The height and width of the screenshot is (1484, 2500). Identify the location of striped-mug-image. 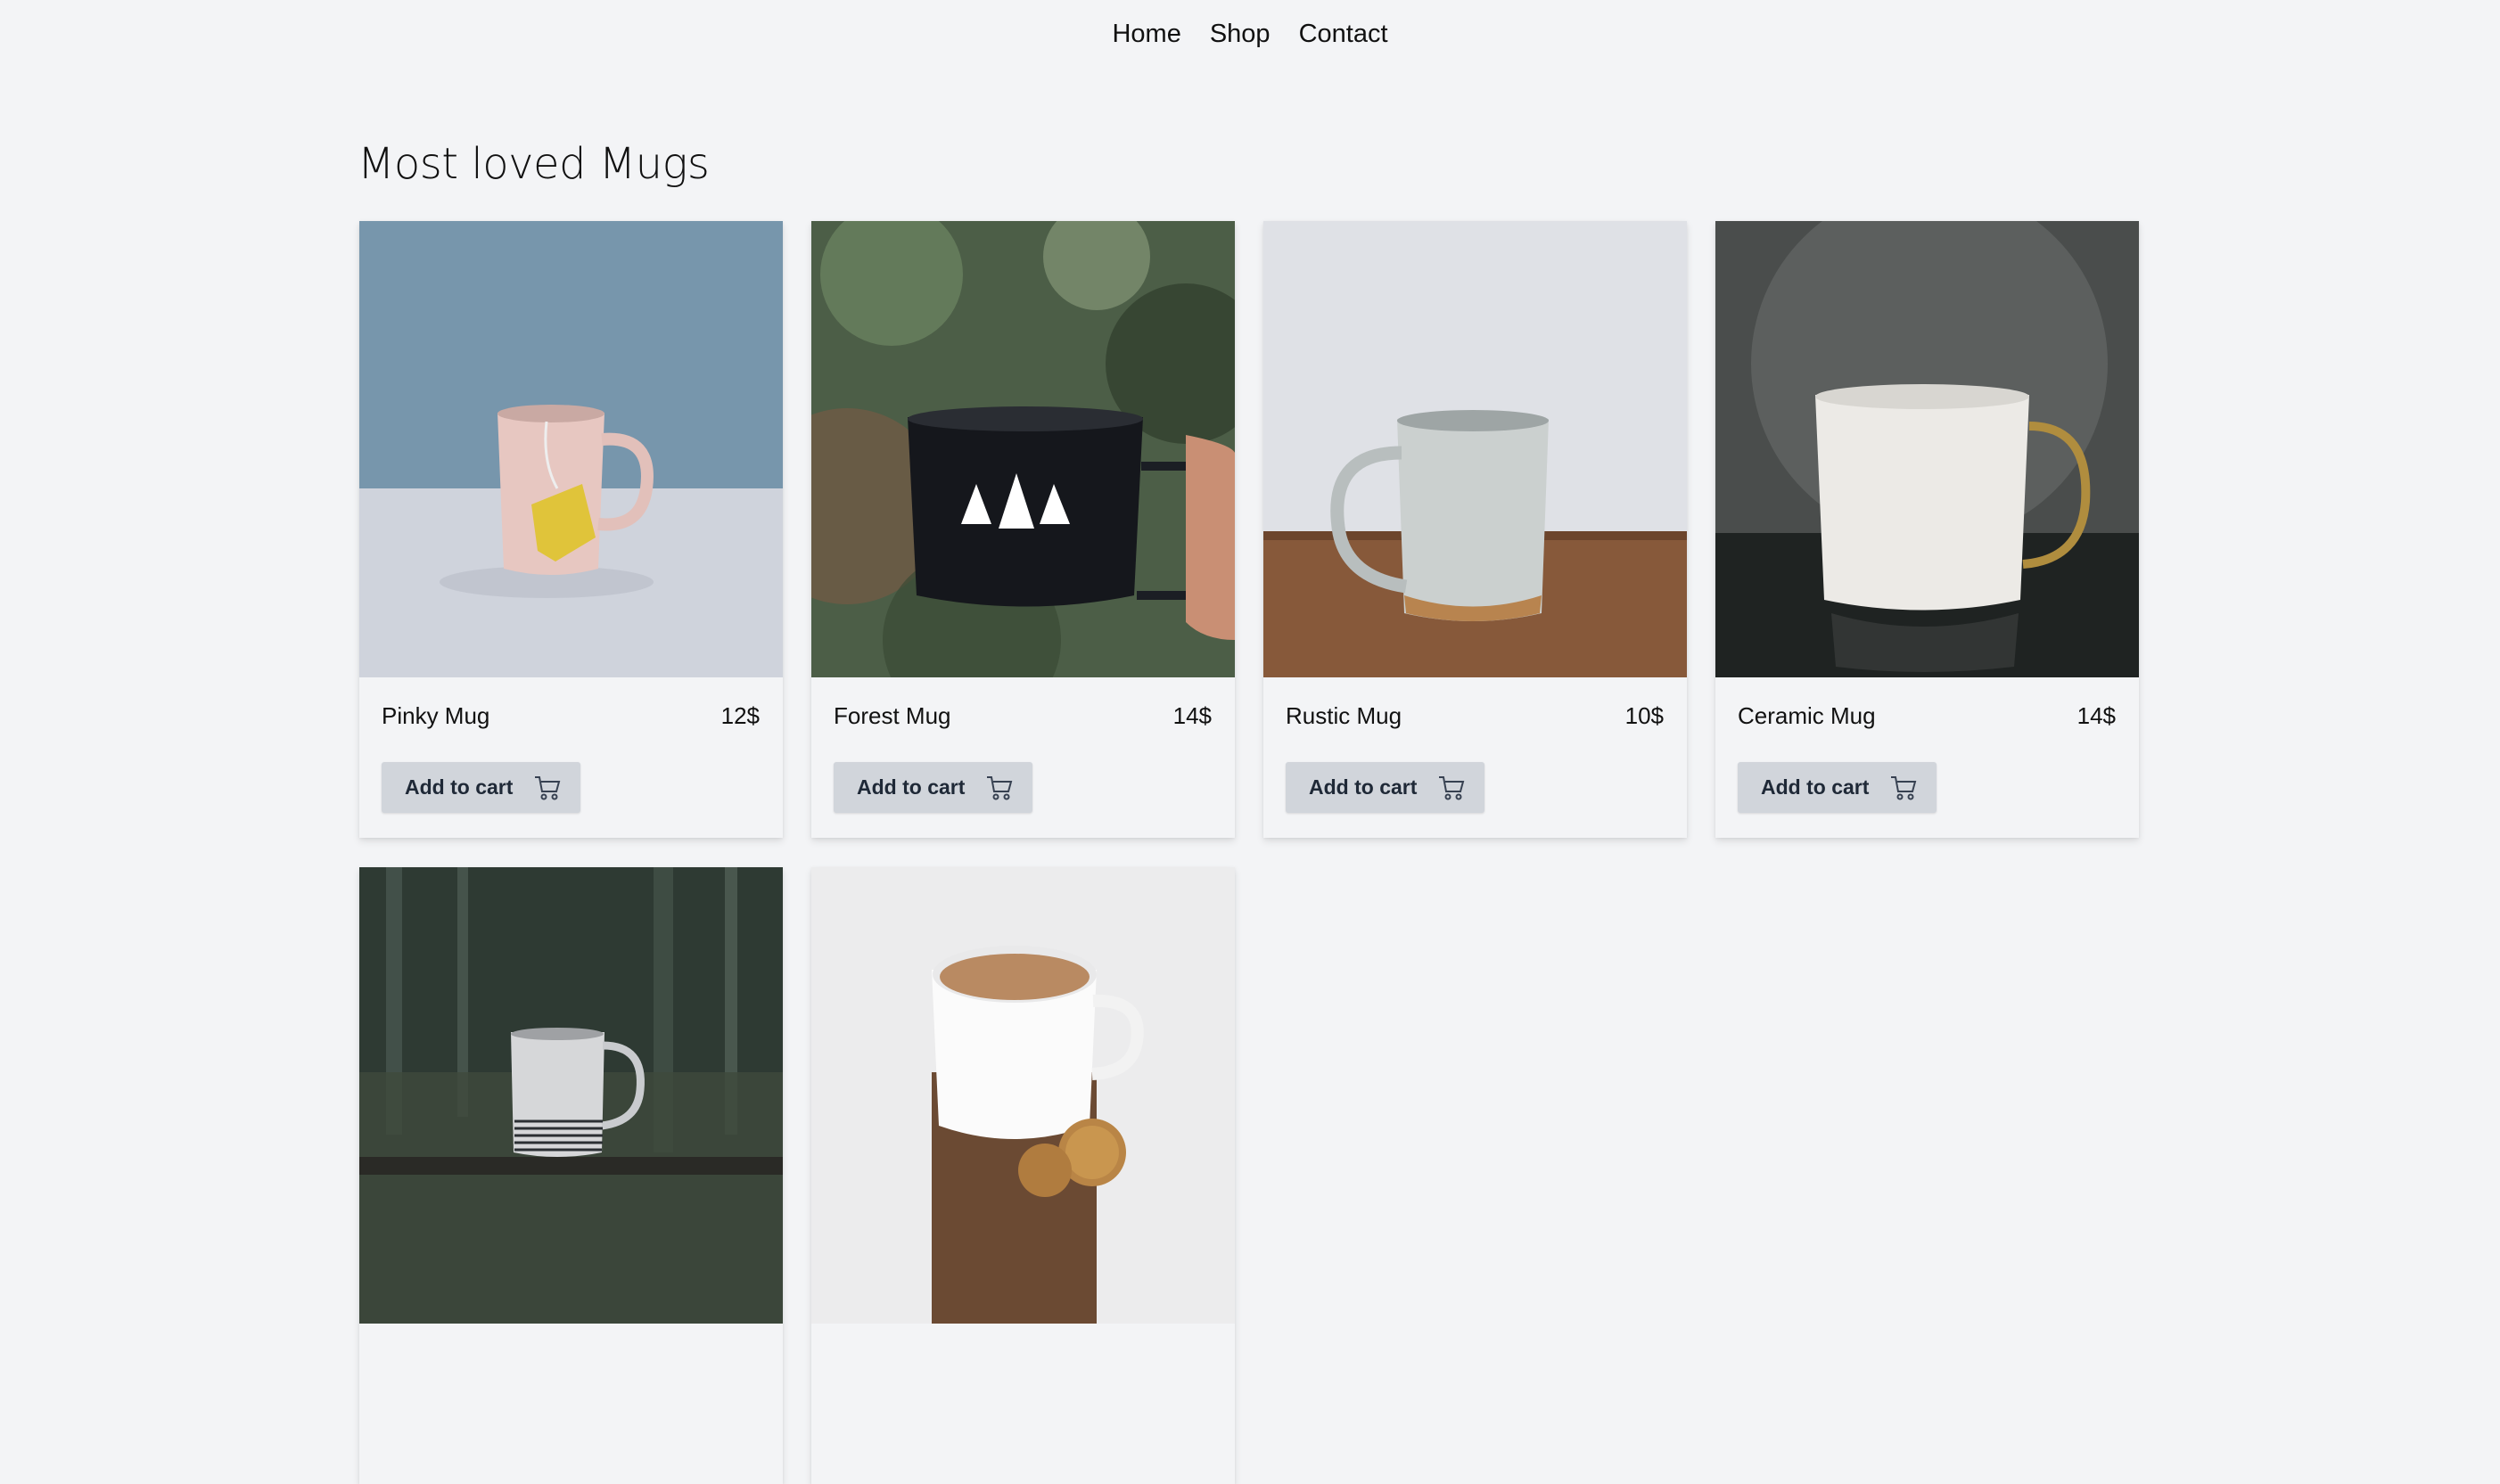
(571, 1095).